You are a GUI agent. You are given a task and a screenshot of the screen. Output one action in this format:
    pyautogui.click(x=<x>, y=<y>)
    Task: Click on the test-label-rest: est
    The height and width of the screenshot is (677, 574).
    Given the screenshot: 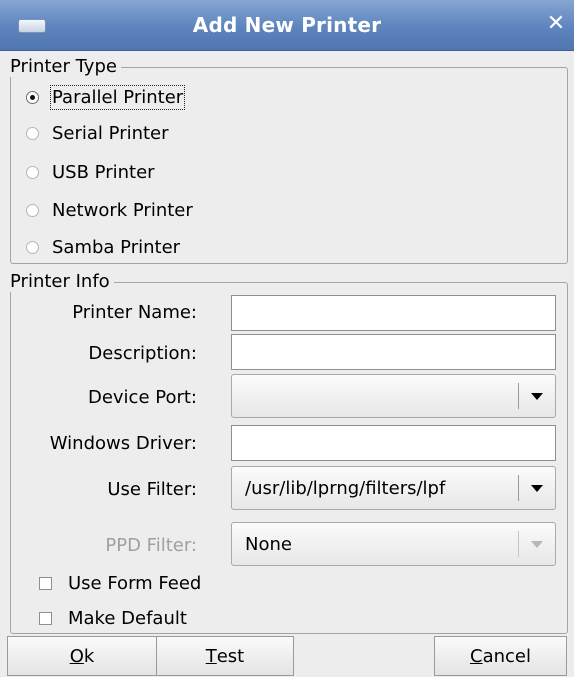 What is the action you would take?
    pyautogui.click(x=230, y=656)
    